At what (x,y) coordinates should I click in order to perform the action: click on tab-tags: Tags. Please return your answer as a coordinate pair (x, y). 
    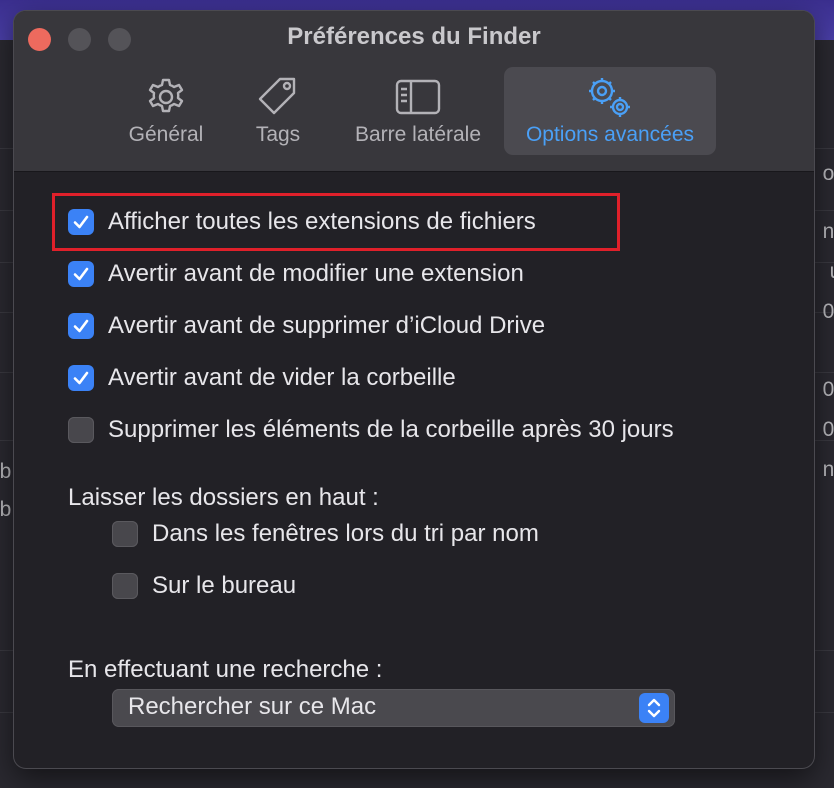
    Looking at the image, I should click on (278, 111).